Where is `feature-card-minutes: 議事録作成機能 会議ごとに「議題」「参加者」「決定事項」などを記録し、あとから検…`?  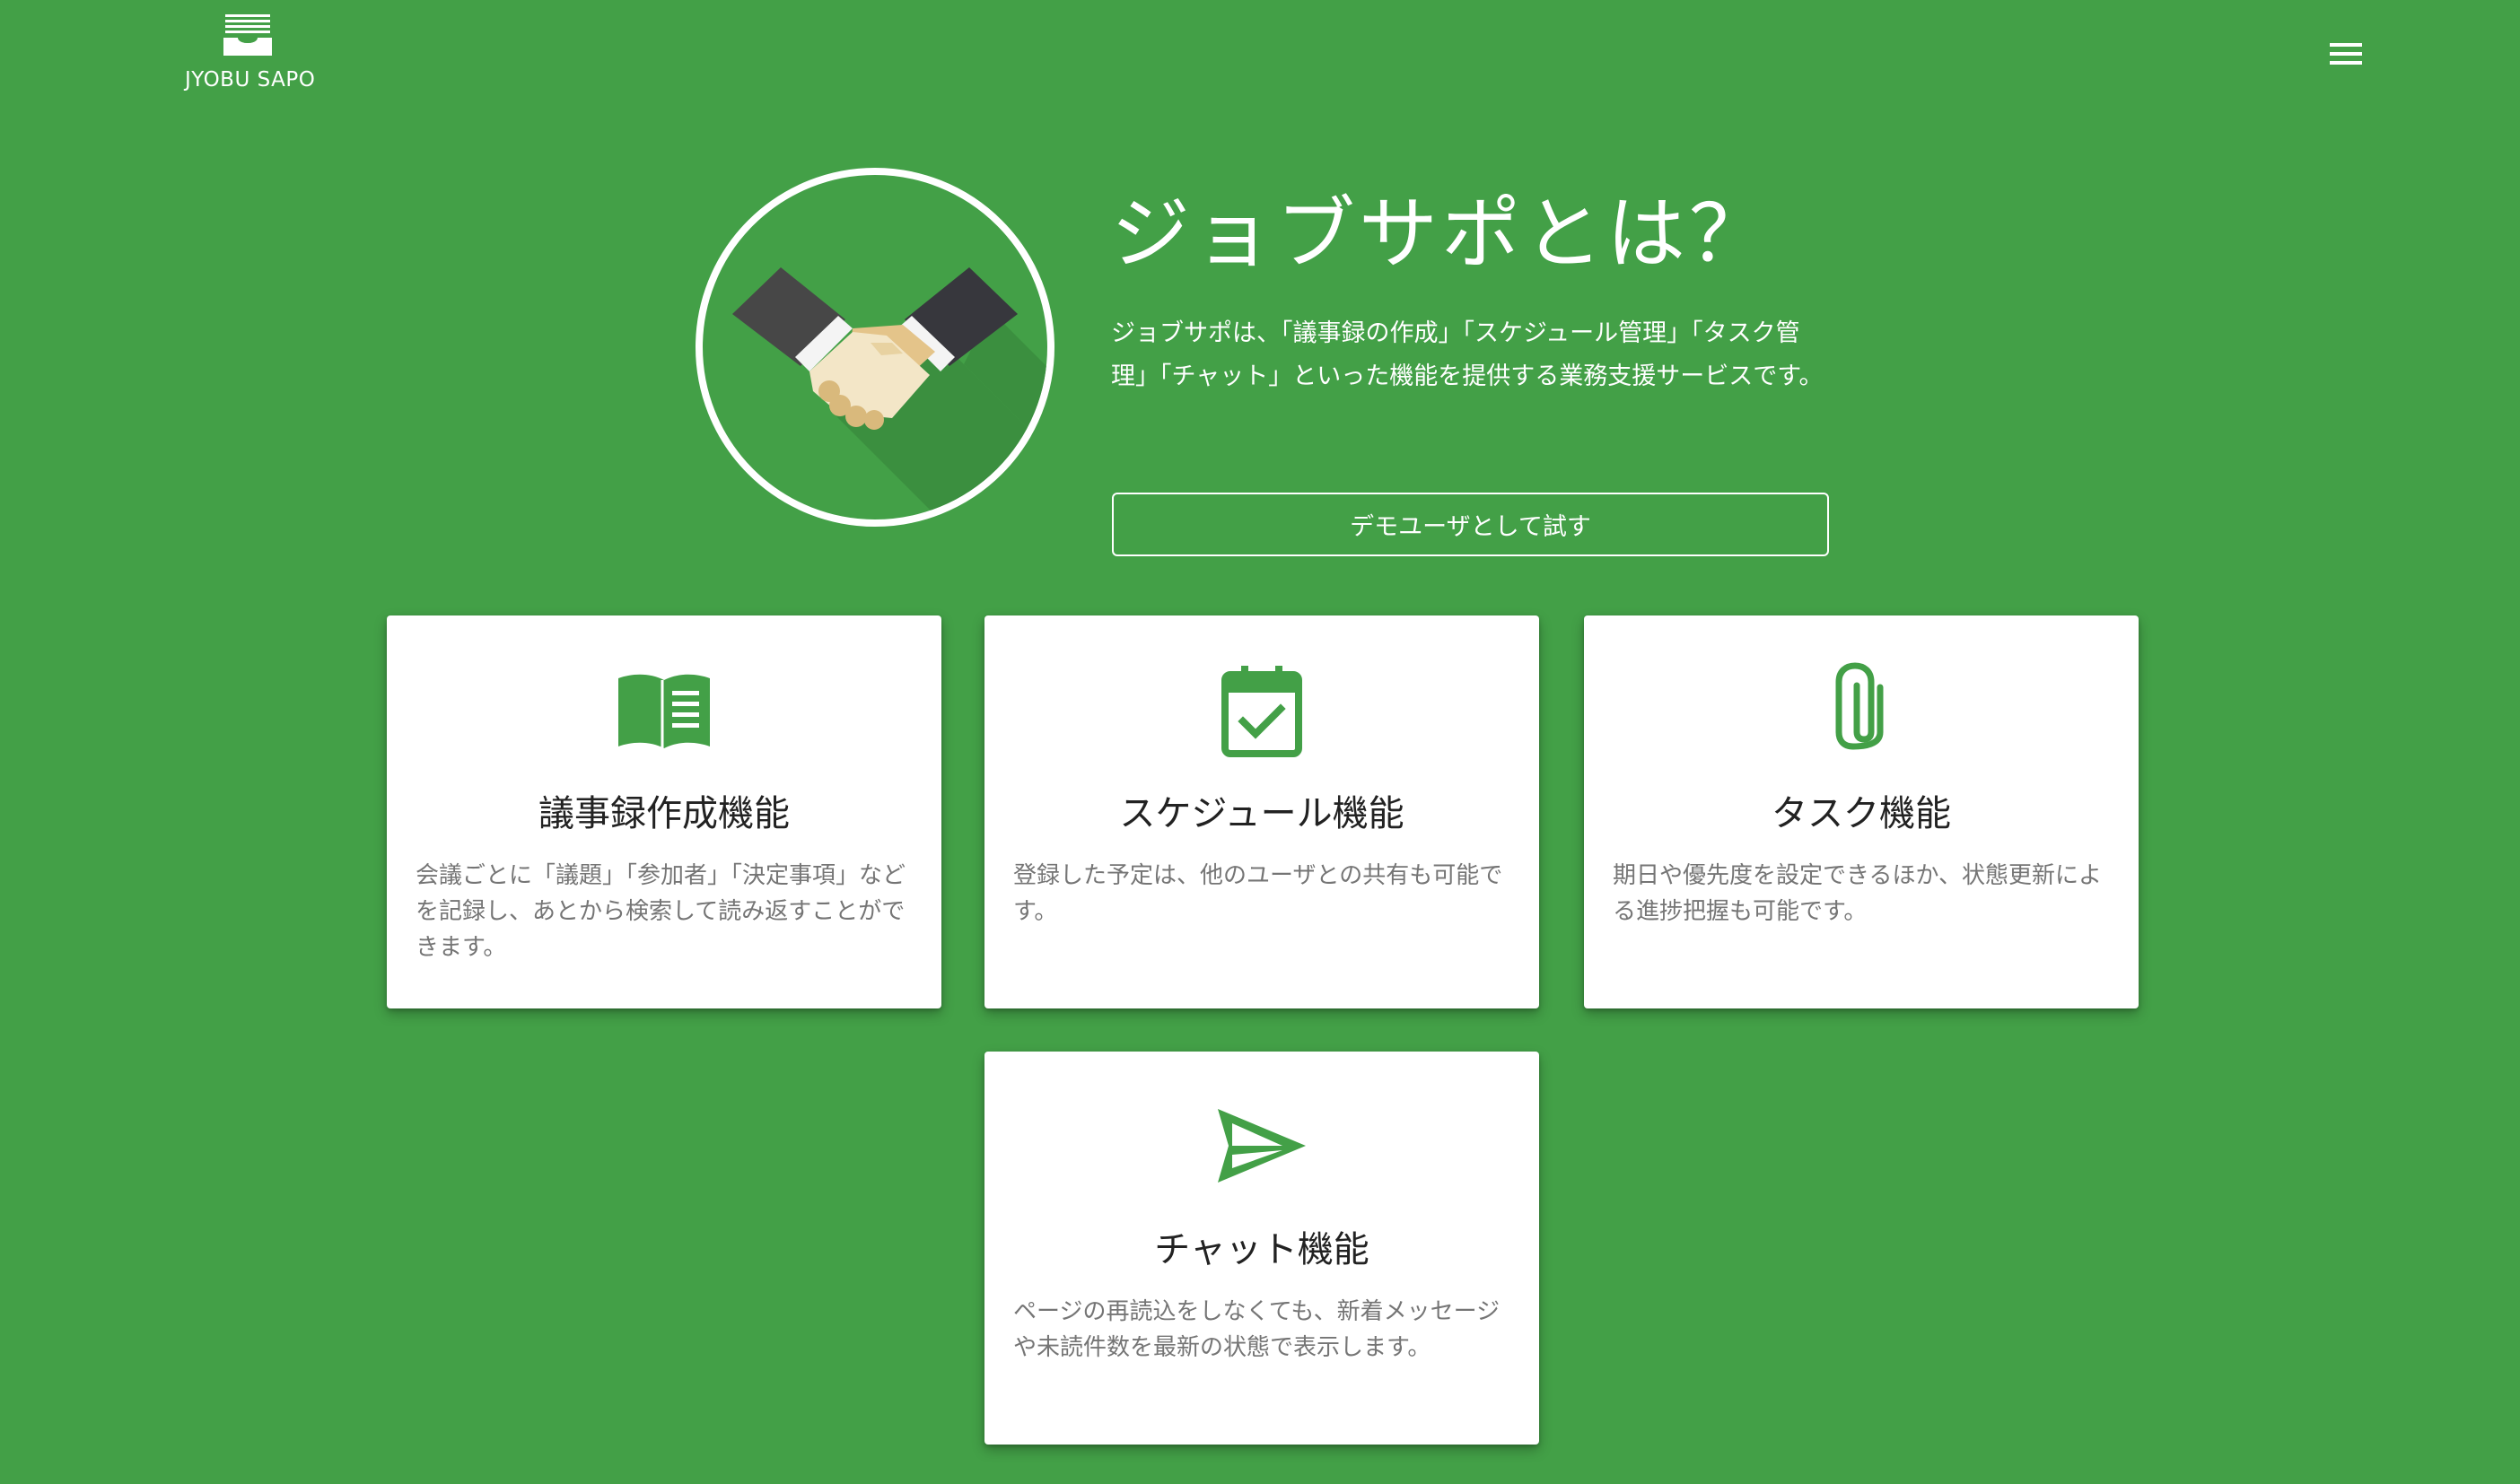
feature-card-minutes: 議事録作成機能 会議ごとに「議題」「参加者」「決定事項」などを記録し、あとから検… is located at coordinates (664, 811).